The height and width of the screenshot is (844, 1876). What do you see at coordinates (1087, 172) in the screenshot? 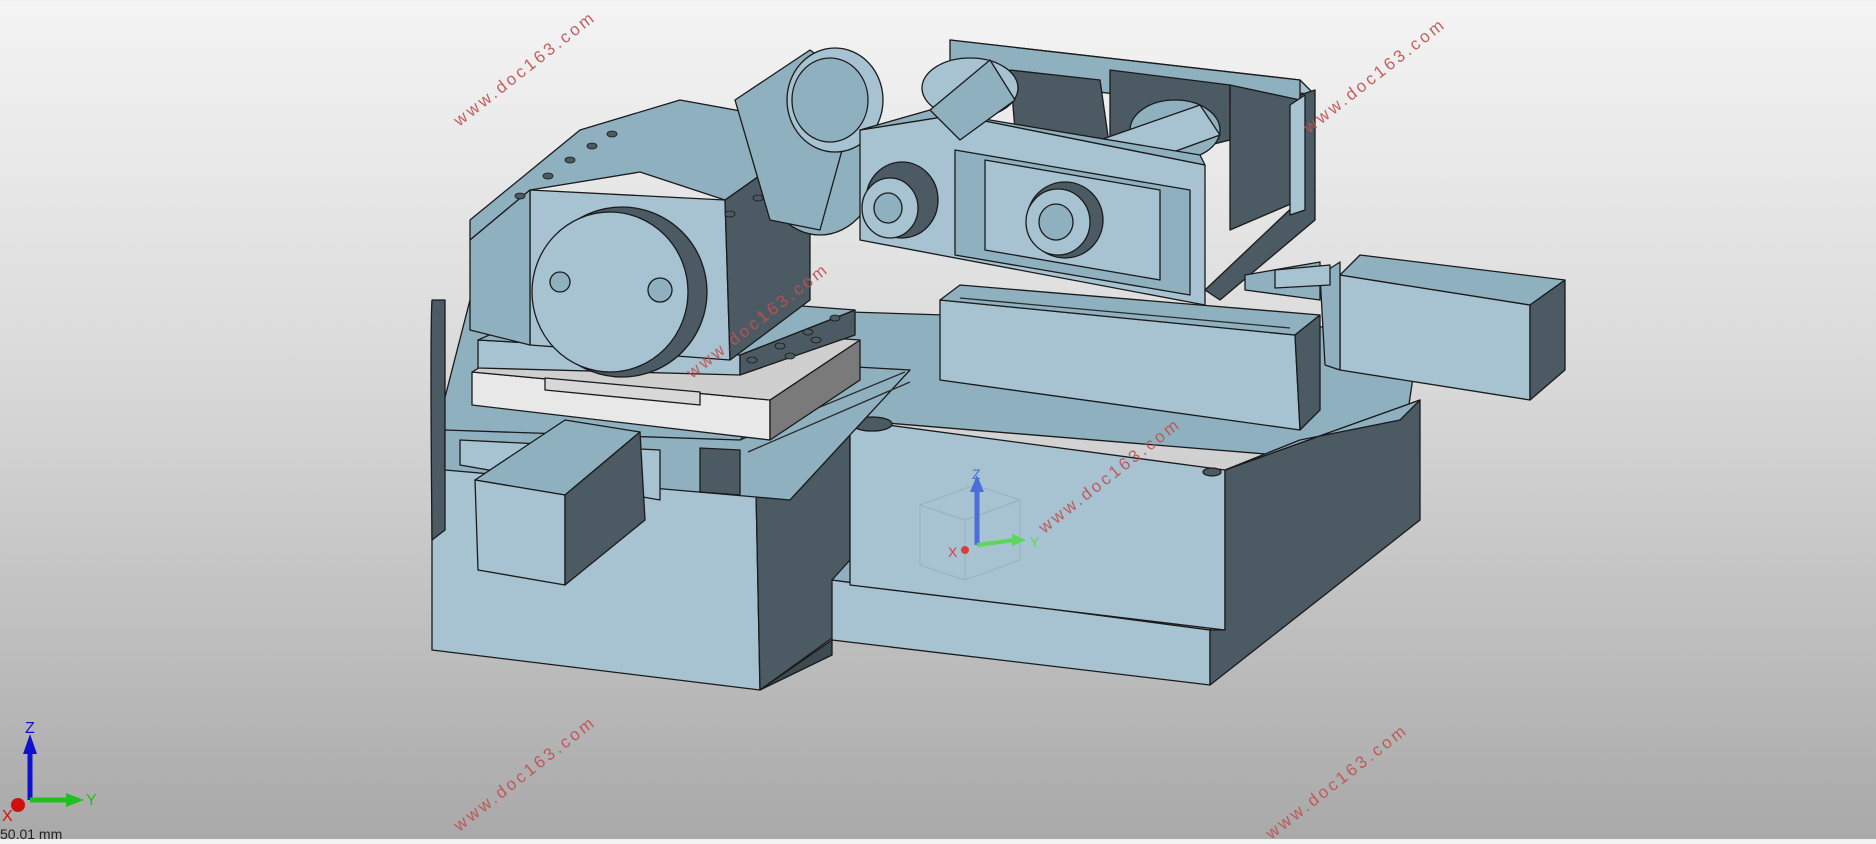
I see `right-spindle-head` at bounding box center [1087, 172].